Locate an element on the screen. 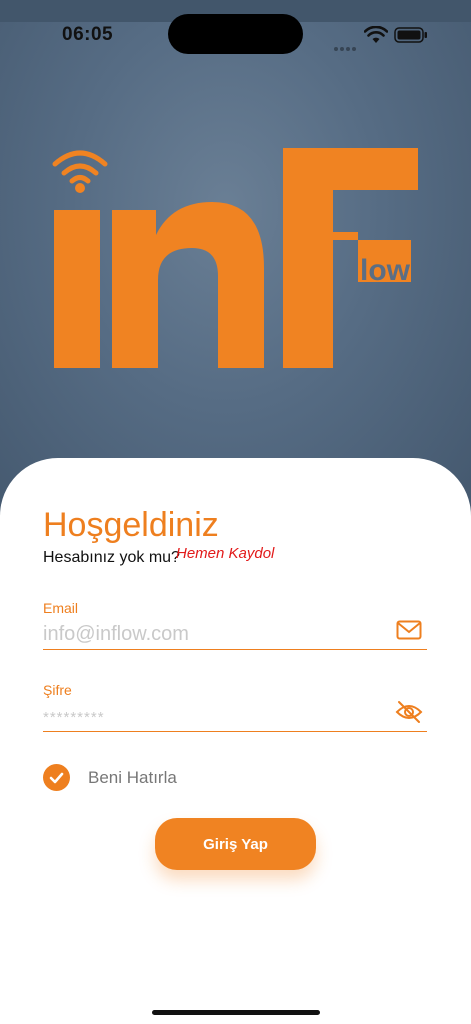  email-input is located at coordinates (235, 634).